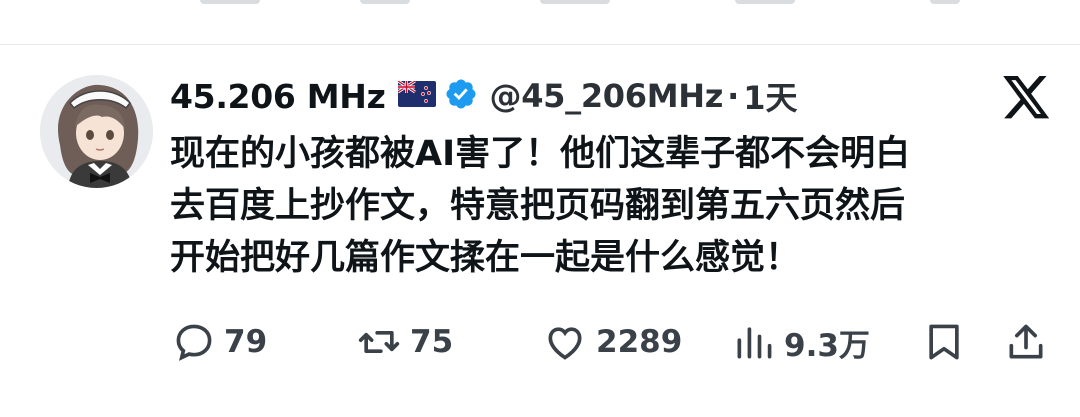 This screenshot has width=1080, height=417. I want to click on share-upload-icon, so click(1026, 342).